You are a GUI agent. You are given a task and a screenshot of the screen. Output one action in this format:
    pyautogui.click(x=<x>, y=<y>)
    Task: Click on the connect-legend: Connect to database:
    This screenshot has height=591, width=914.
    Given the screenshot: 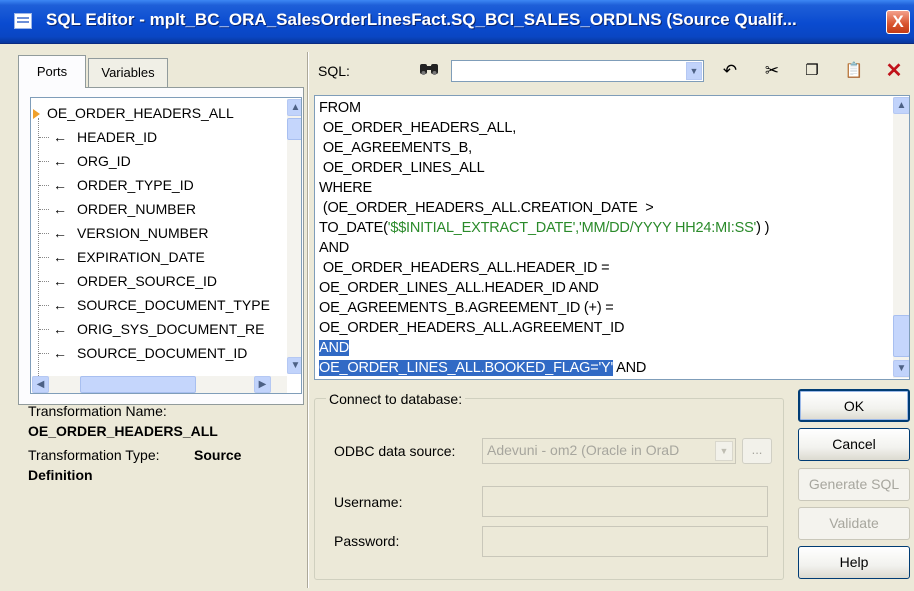 What is the action you would take?
    pyautogui.click(x=396, y=399)
    